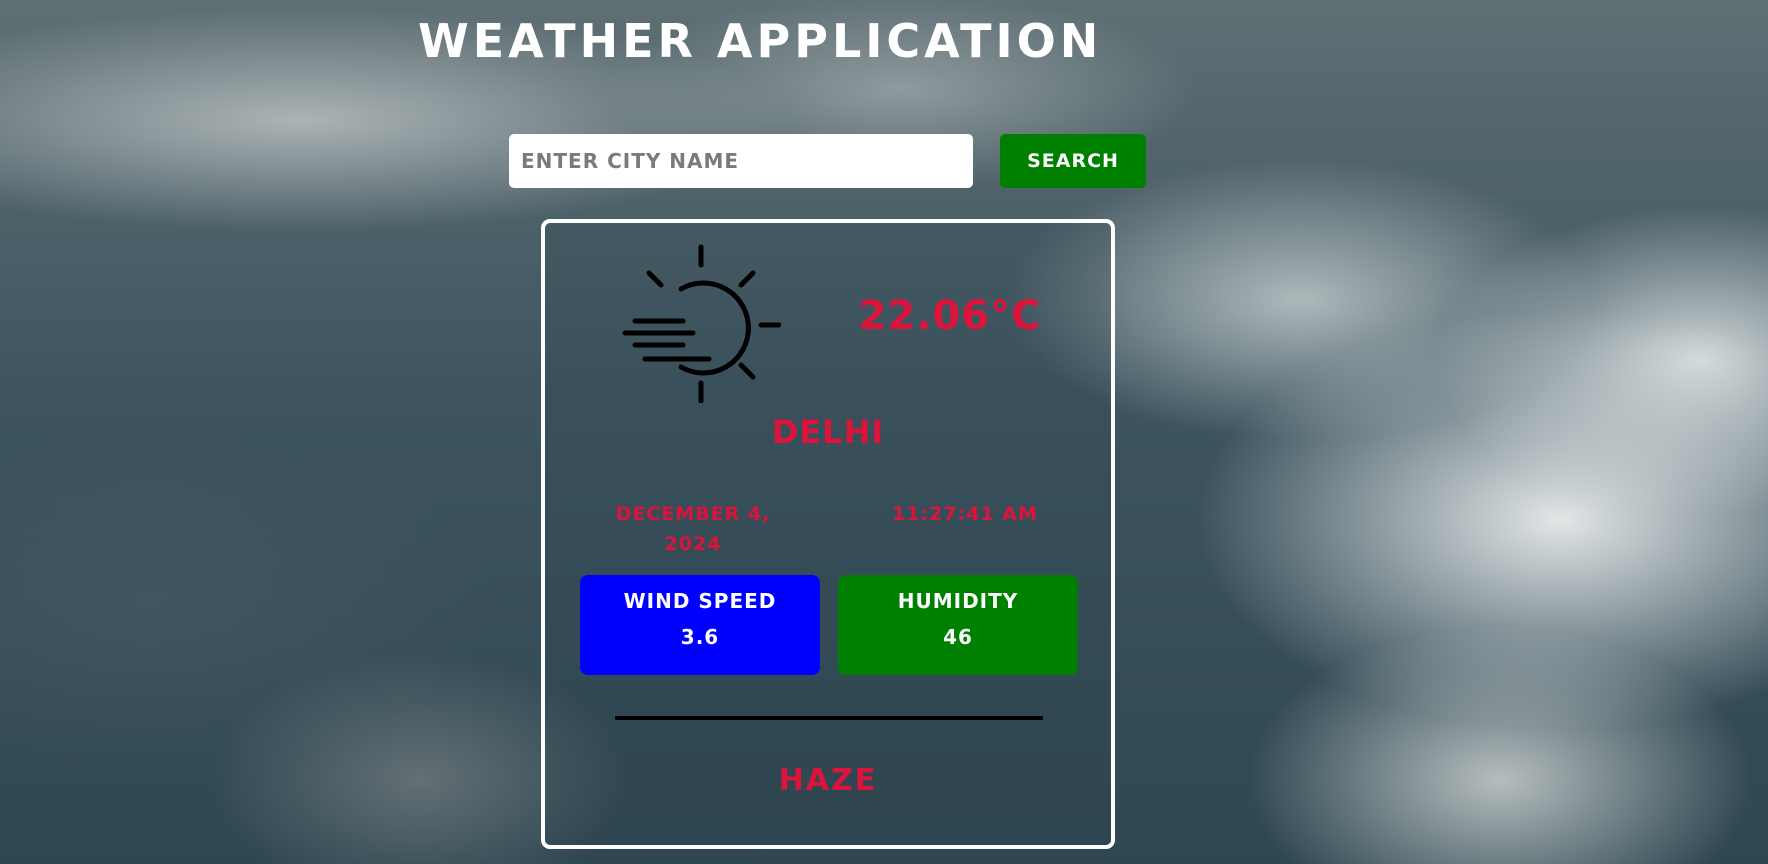 Image resolution: width=1768 pixels, height=864 pixels. I want to click on search-button: SEARCH, so click(1073, 161).